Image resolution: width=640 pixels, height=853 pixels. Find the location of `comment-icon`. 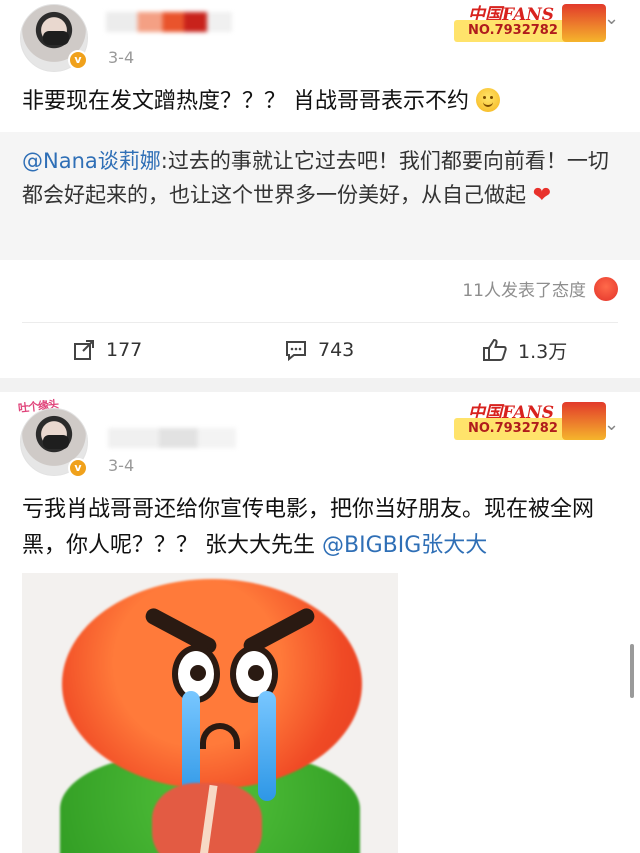

comment-icon is located at coordinates (296, 351).